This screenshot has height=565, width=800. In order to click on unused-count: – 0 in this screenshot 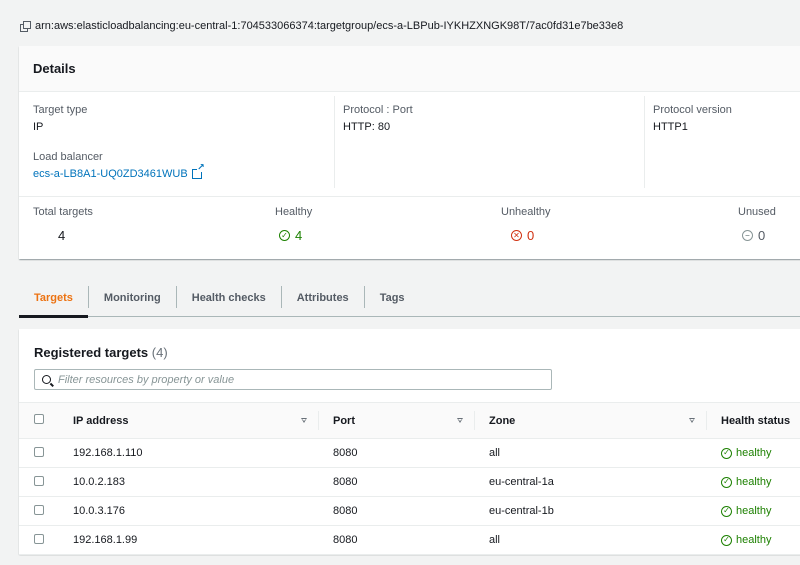, I will do `click(757, 235)`.